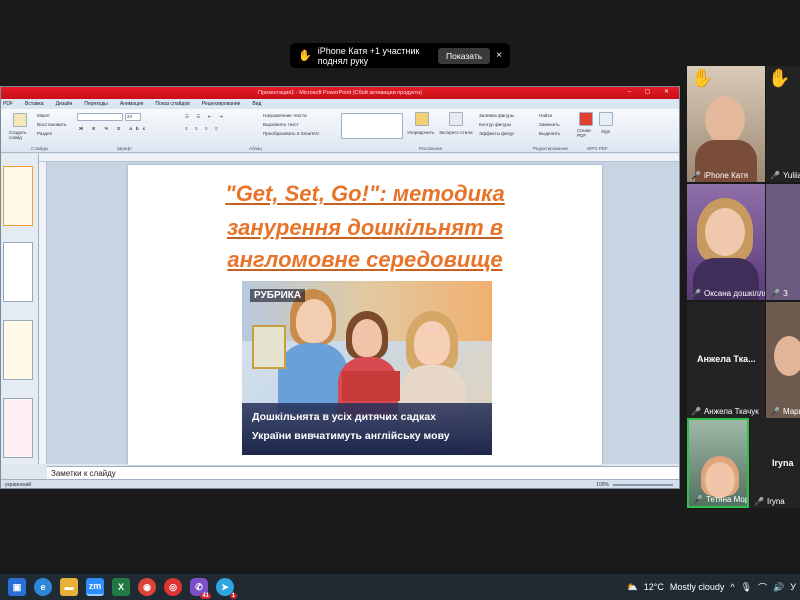 The width and height of the screenshot is (800, 600). I want to click on font-name-box, so click(100, 117).